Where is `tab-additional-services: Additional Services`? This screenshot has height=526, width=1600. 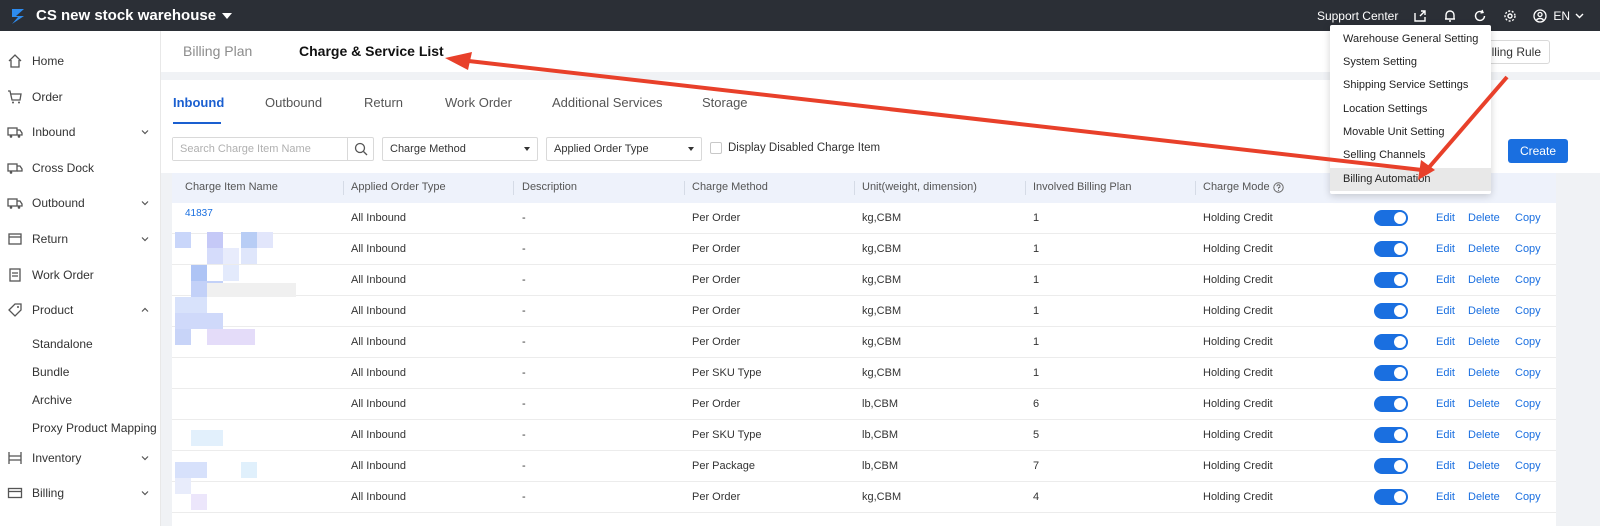 tab-additional-services: Additional Services is located at coordinates (607, 102).